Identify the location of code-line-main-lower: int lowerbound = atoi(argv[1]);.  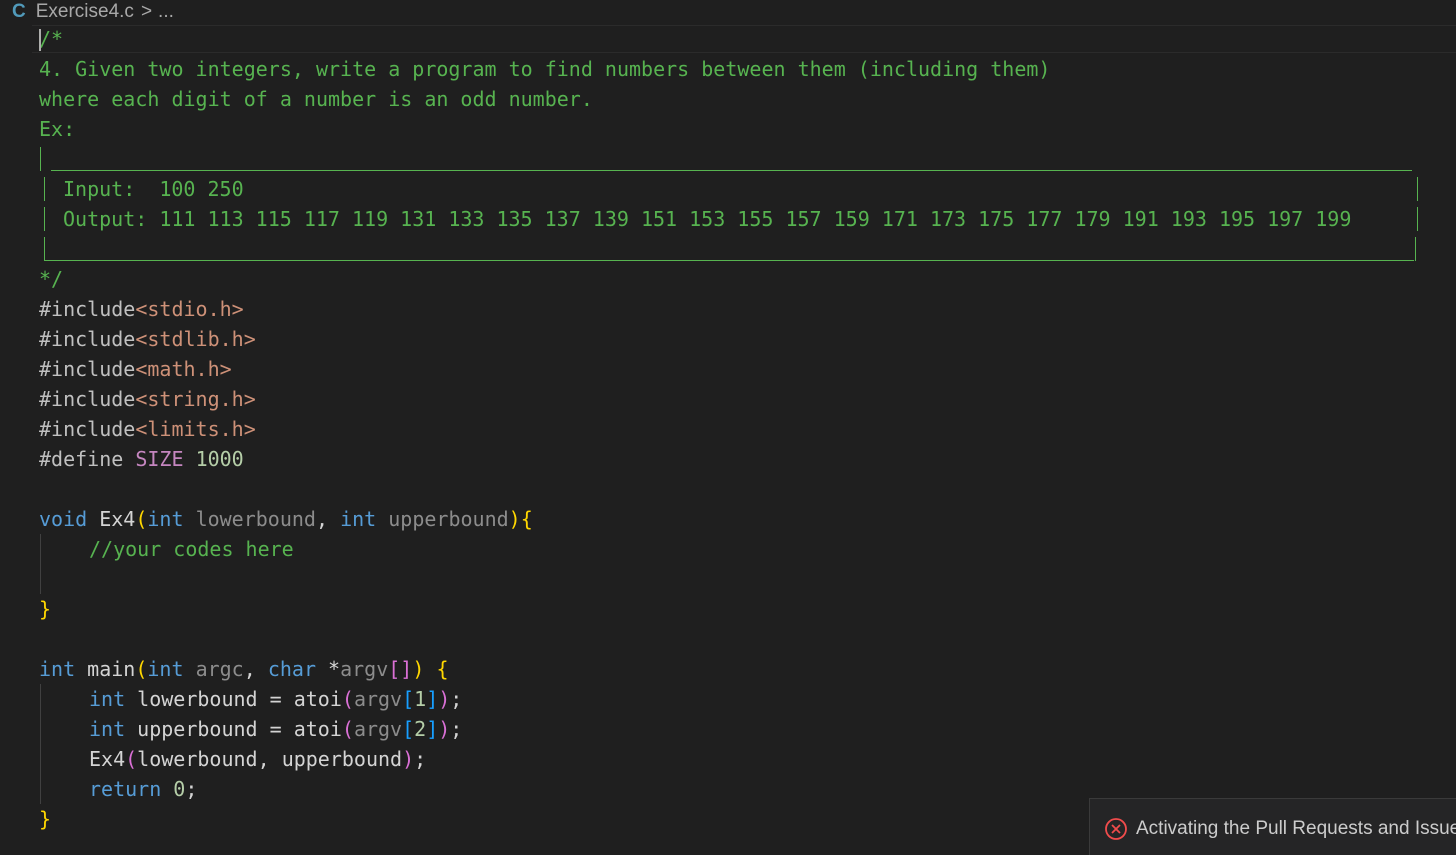
(276, 699).